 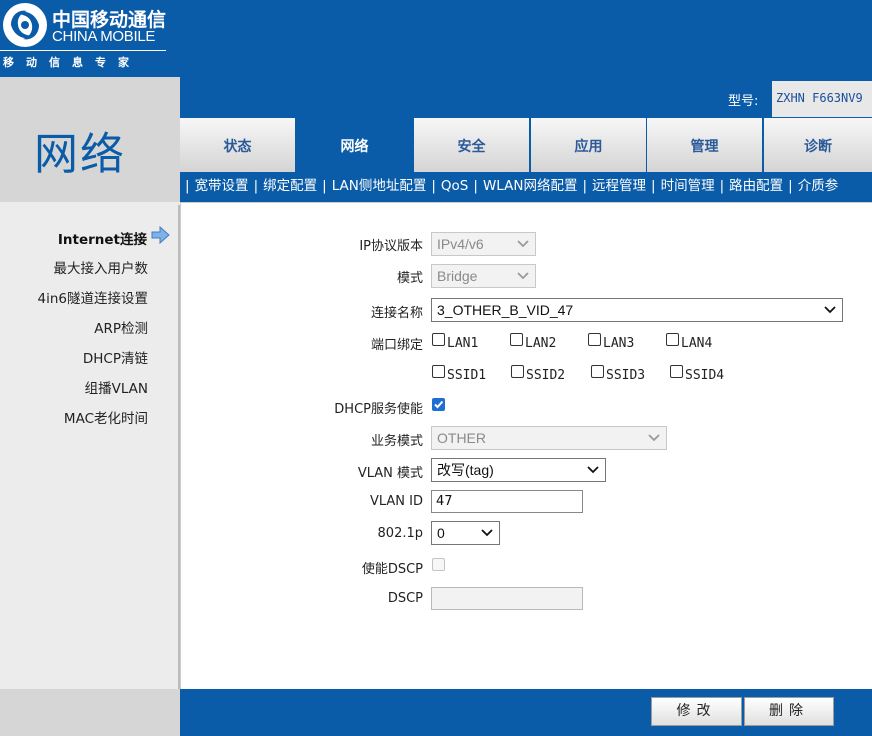 I want to click on dscp-label: DSCP, so click(x=405, y=598).